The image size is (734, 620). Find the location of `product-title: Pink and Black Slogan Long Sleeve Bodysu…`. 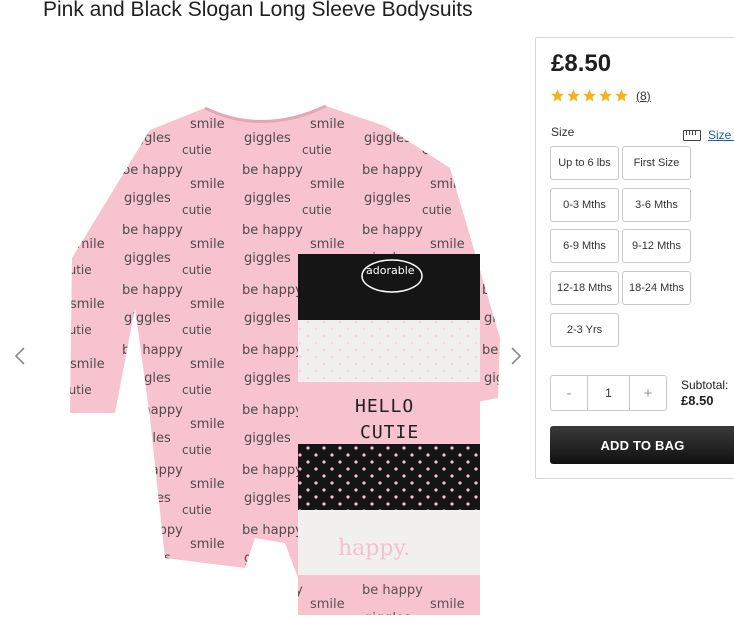

product-title: Pink and Black Slogan Long Sleeve Bodysu… is located at coordinates (258, 10).